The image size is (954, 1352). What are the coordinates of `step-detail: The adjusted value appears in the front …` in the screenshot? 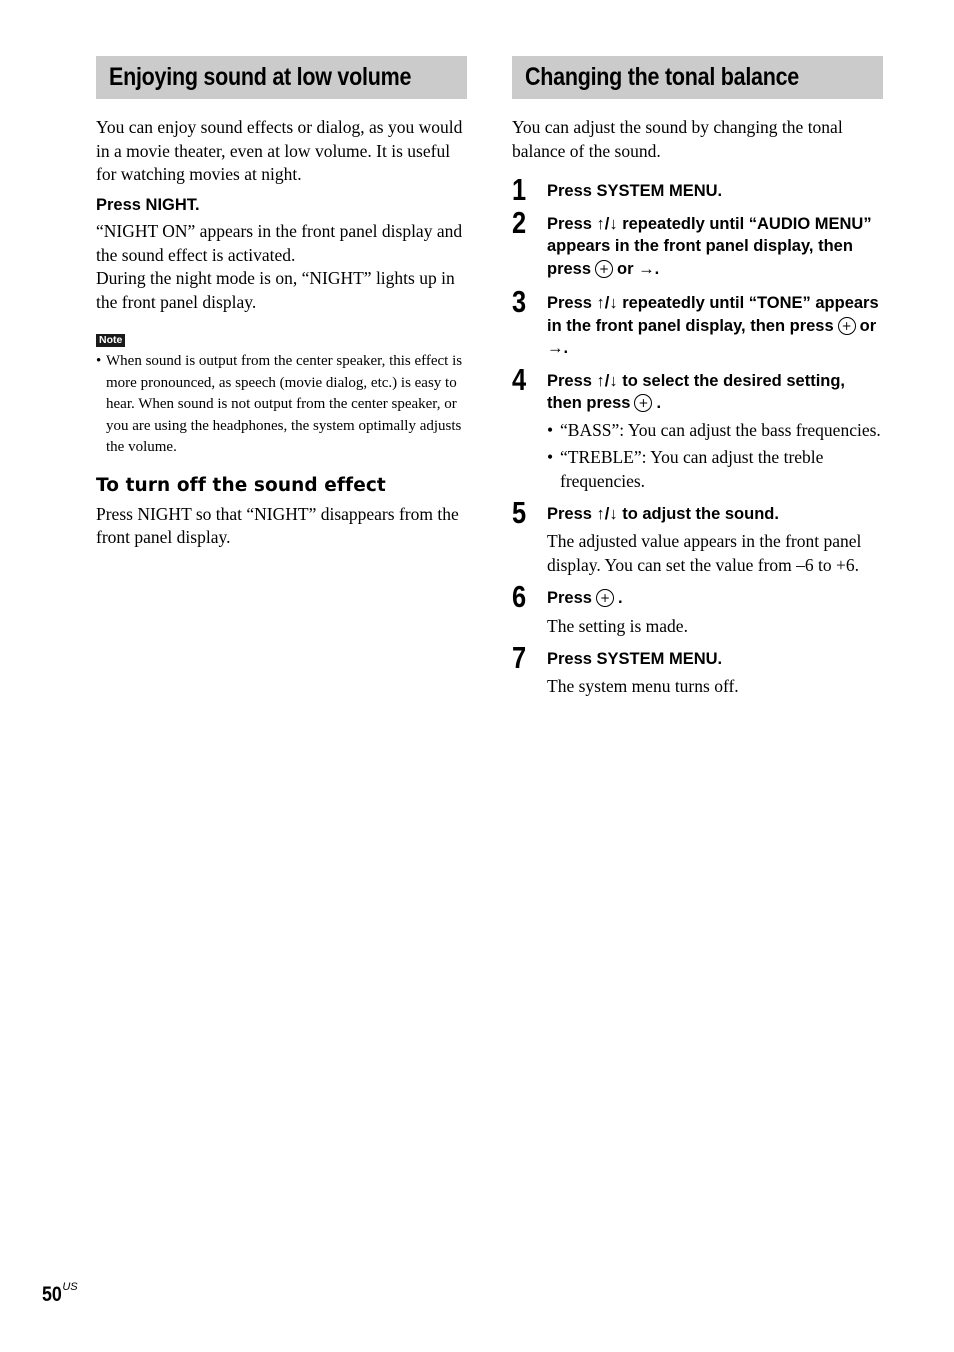 It's located at (704, 553).